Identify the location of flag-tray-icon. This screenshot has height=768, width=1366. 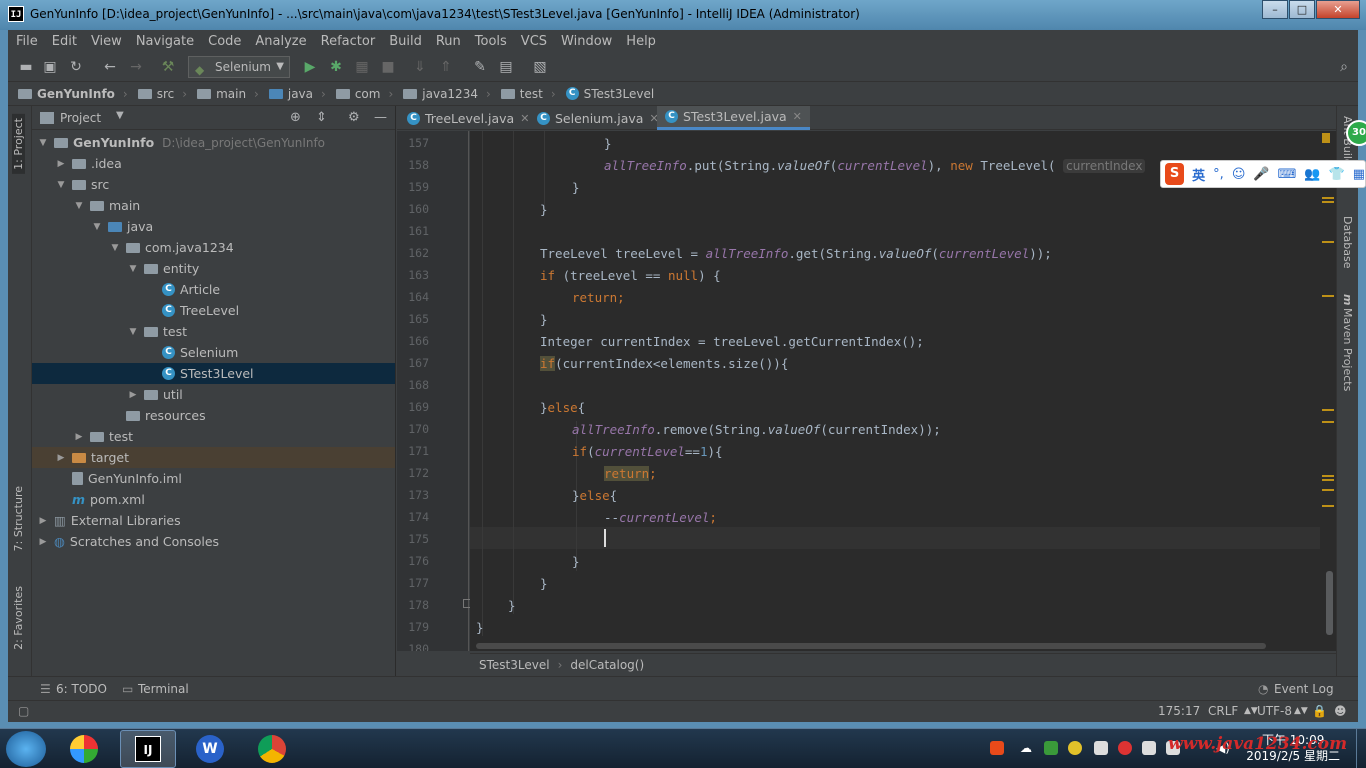
(1149, 748).